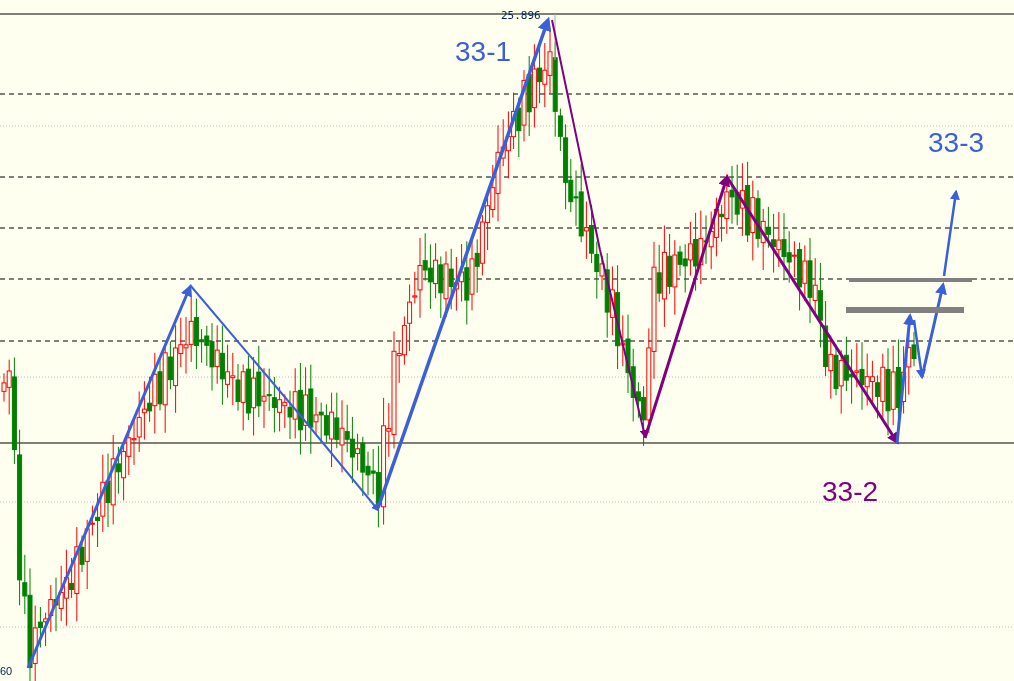 This screenshot has height=681, width=1014. I want to click on price-label: 60, so click(6, 671).